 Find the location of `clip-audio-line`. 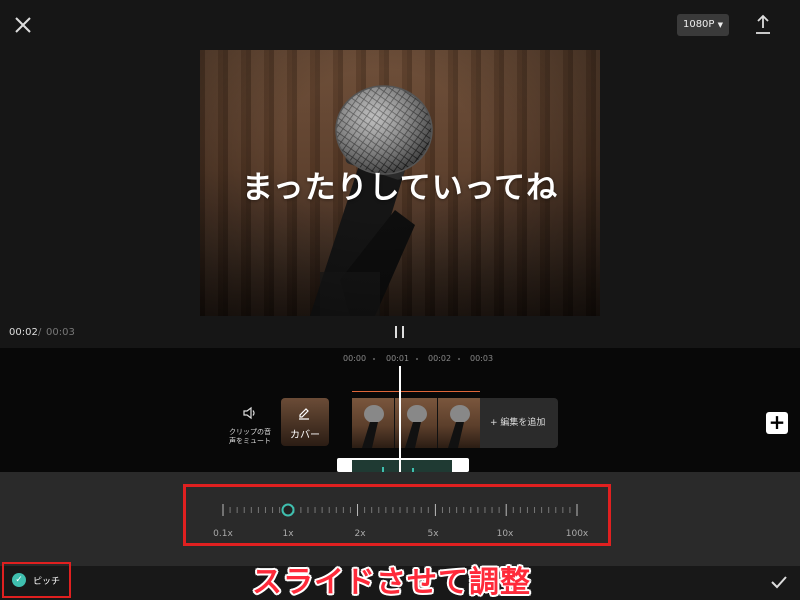

clip-audio-line is located at coordinates (416, 391).